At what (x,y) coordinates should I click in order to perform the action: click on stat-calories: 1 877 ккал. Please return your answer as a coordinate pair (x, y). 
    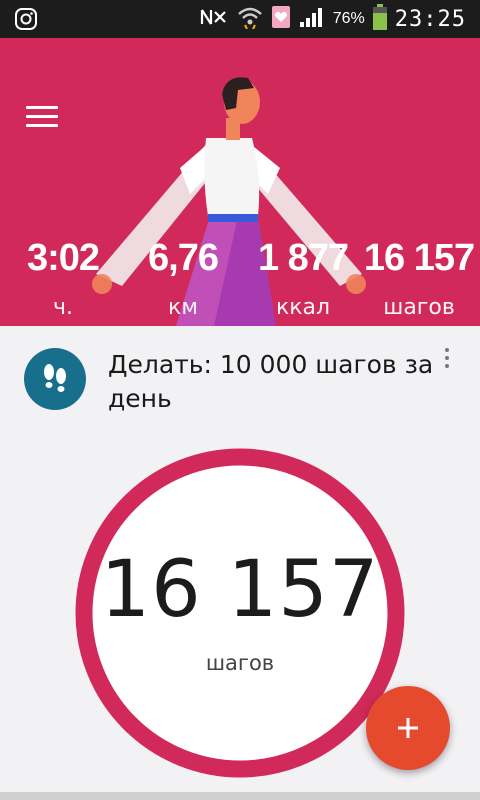
    Looking at the image, I should click on (303, 280).